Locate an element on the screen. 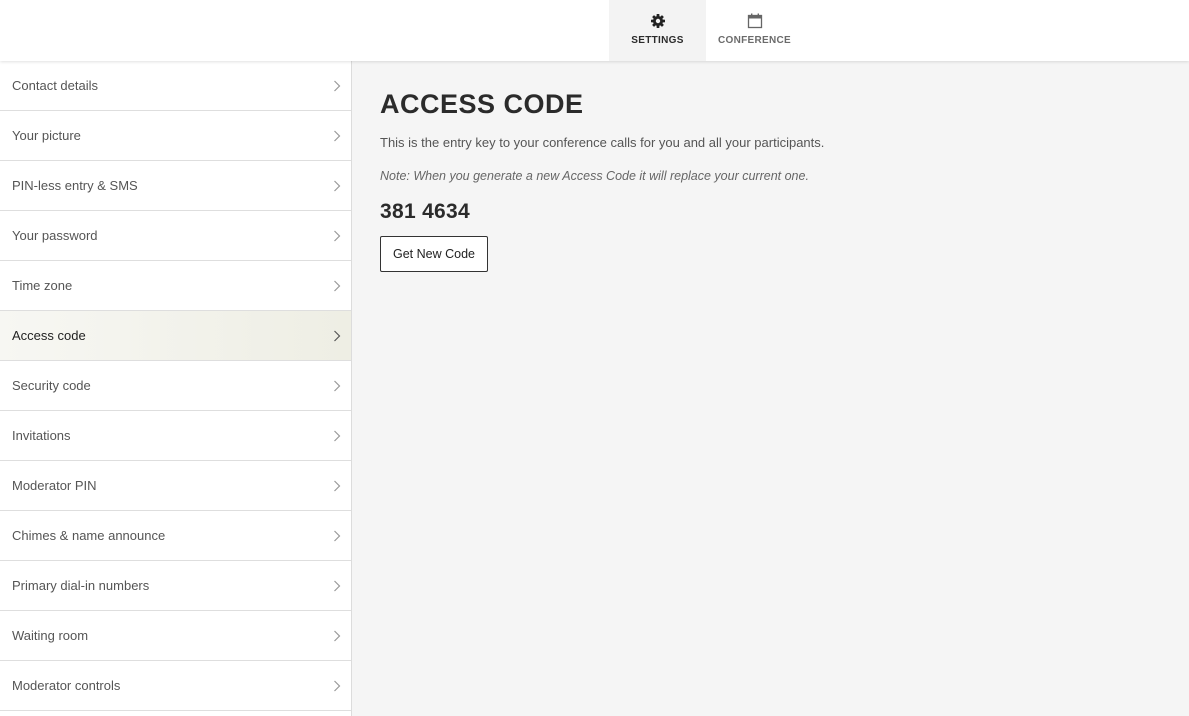 This screenshot has width=1189, height=716. gear-icon is located at coordinates (657, 21).